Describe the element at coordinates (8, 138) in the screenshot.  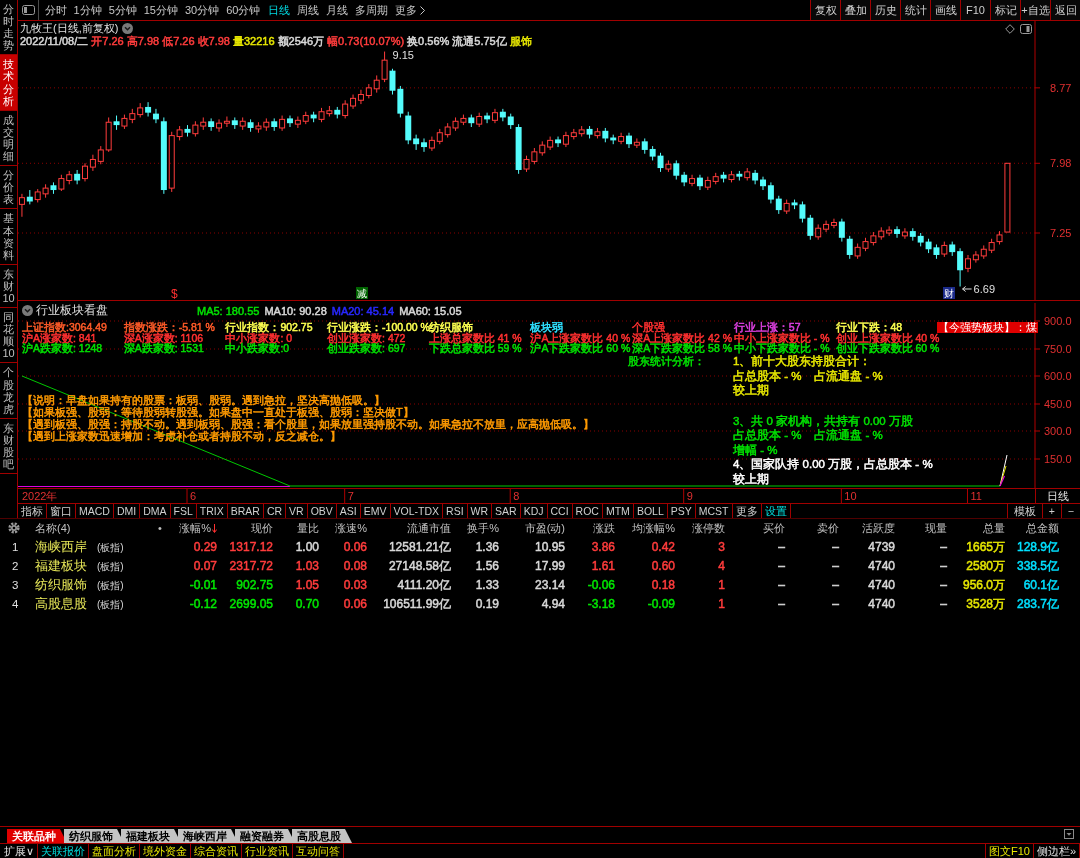
I see `sidebar-tab: 成交明细` at that location.